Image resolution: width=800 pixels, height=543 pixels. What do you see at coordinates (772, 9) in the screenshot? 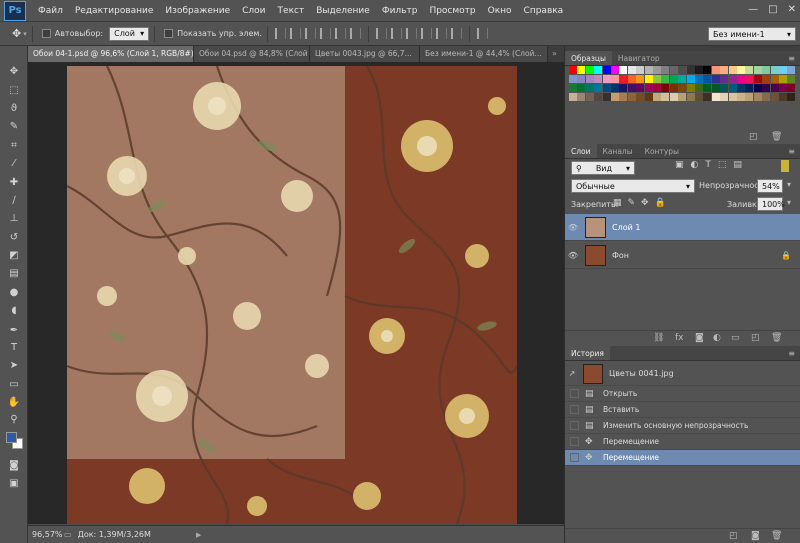
I see `maximize-button: □` at bounding box center [772, 9].